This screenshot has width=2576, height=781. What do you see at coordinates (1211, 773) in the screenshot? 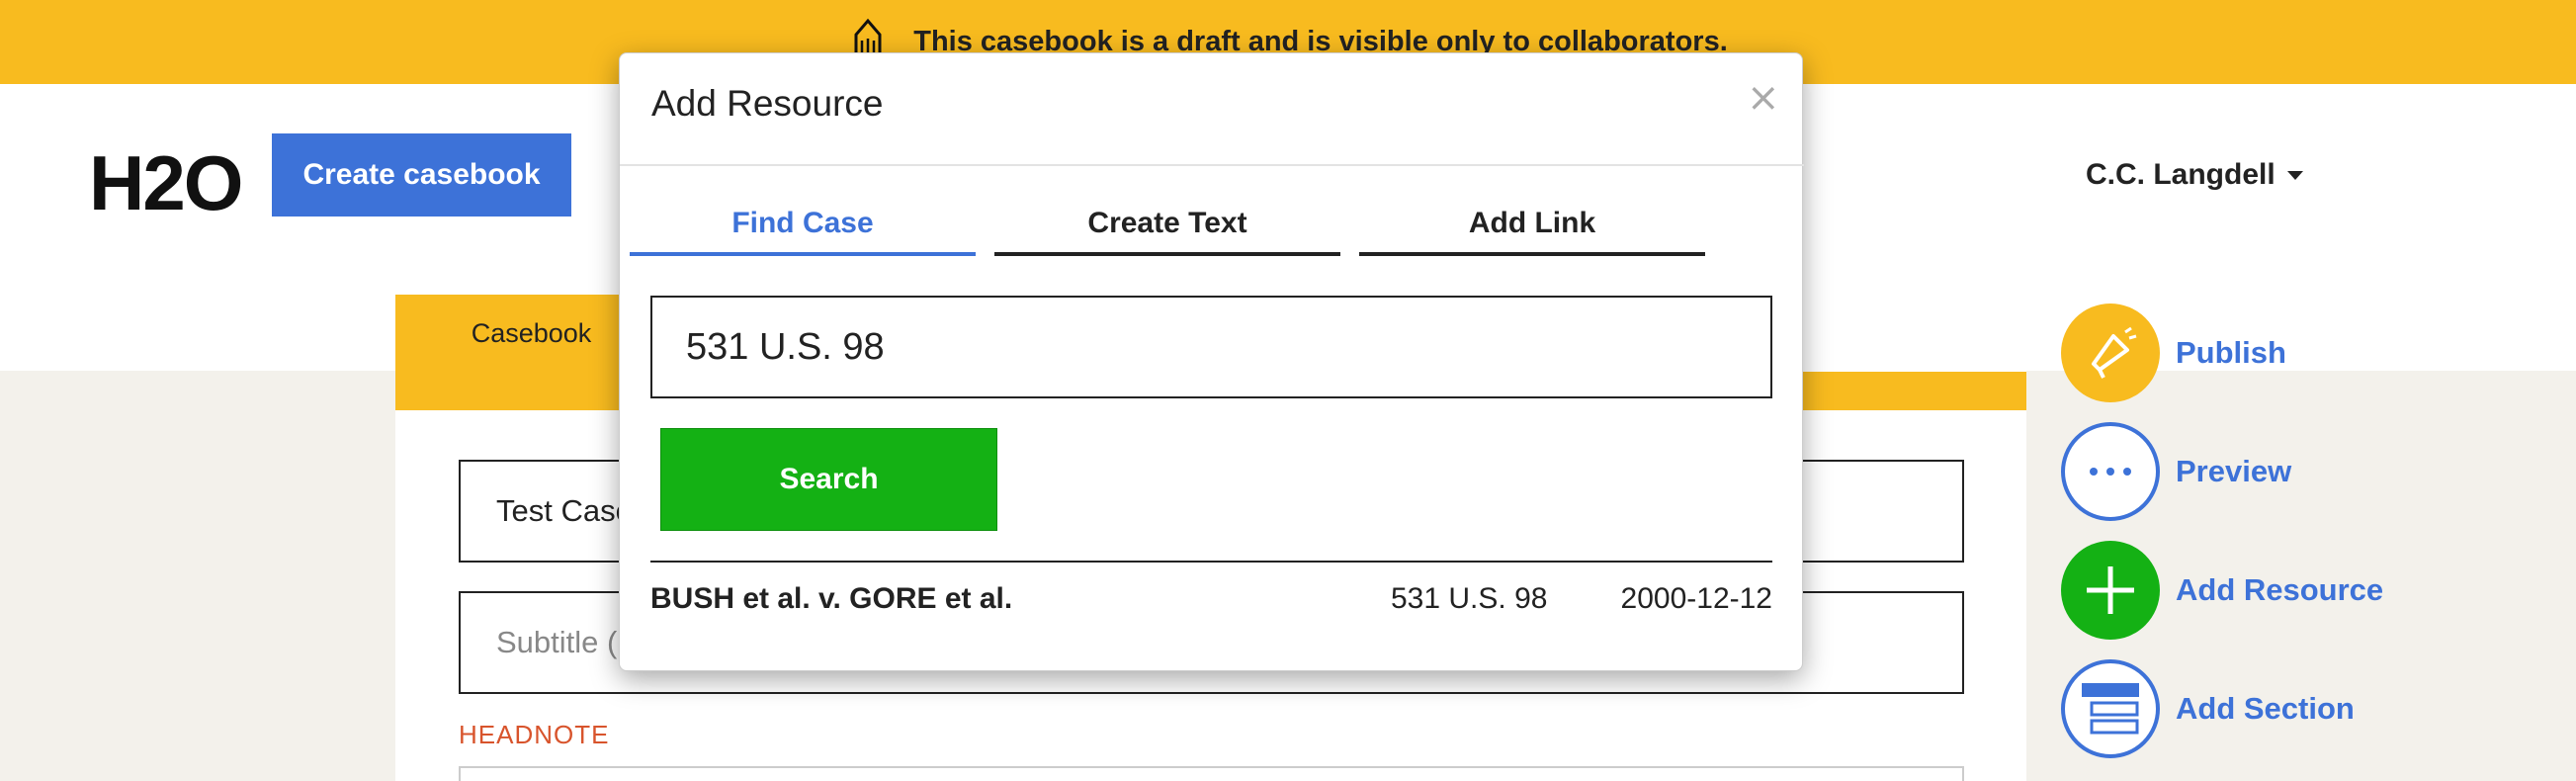
I see `headnote-editor` at bounding box center [1211, 773].